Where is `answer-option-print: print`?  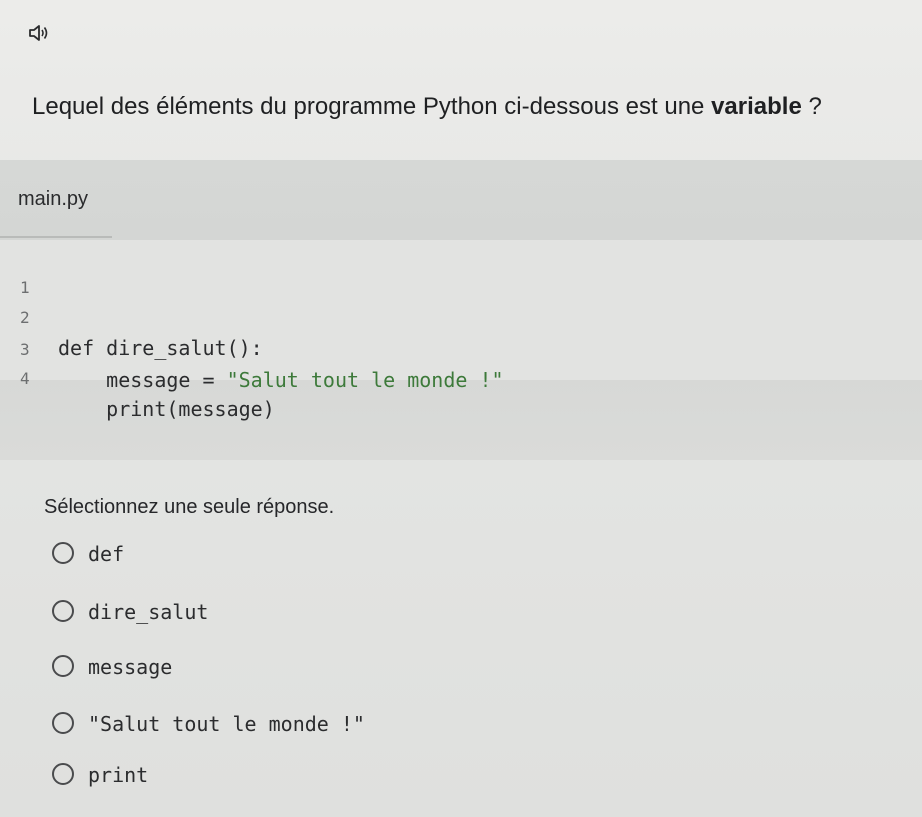
answer-option-print: print is located at coordinates (302, 776).